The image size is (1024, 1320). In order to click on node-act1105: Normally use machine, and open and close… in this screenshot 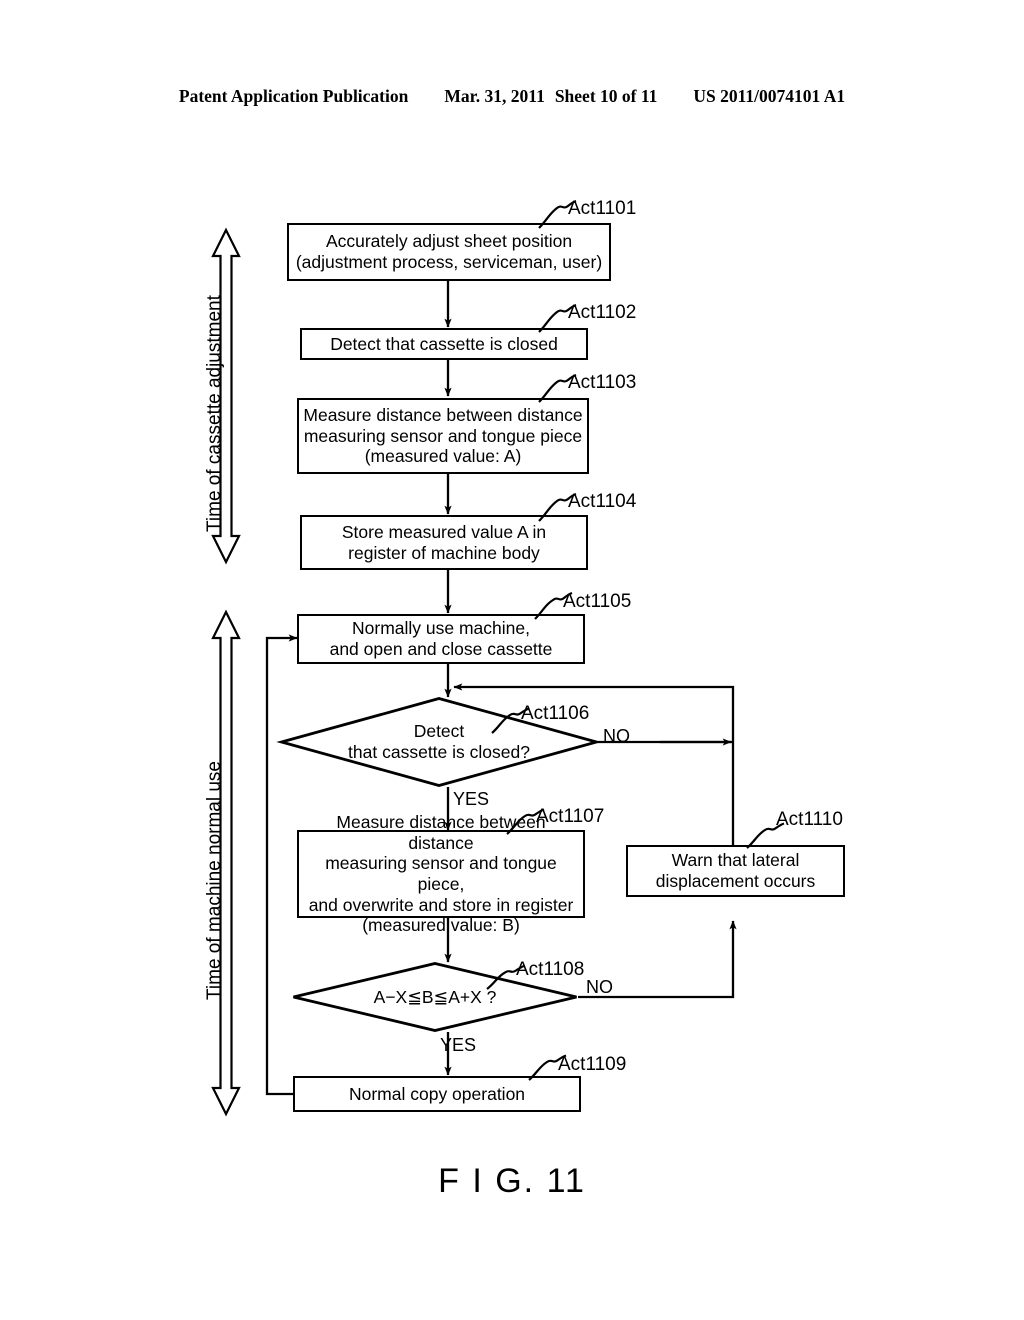, I will do `click(441, 639)`.